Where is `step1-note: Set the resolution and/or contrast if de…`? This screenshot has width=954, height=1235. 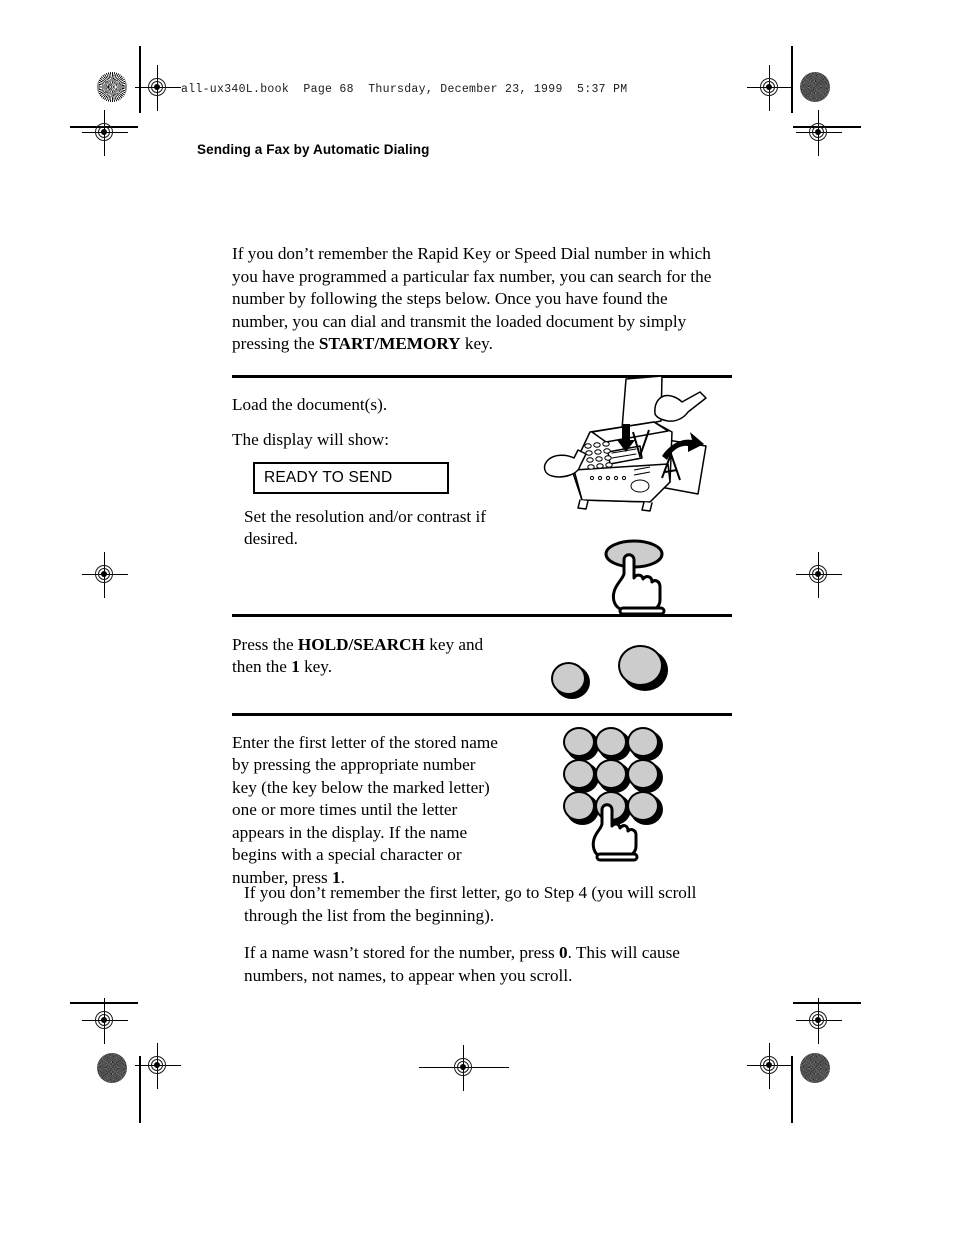 step1-note: Set the resolution and/or contrast if de… is located at coordinates (365, 527).